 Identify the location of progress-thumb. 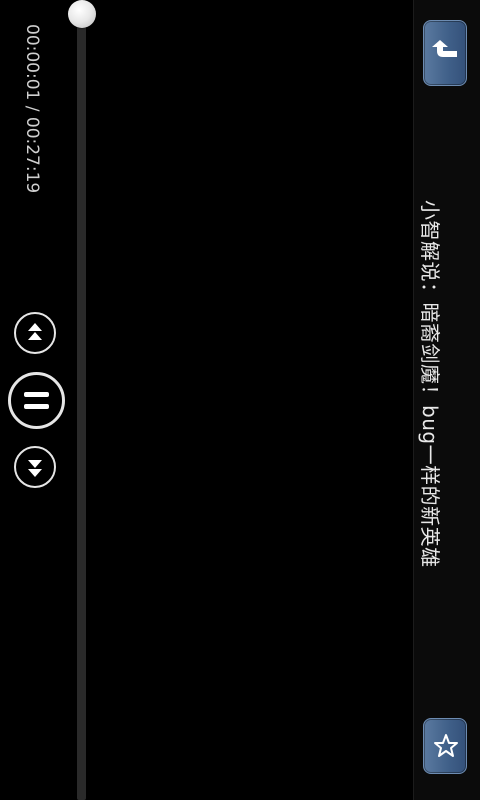
(82, 14).